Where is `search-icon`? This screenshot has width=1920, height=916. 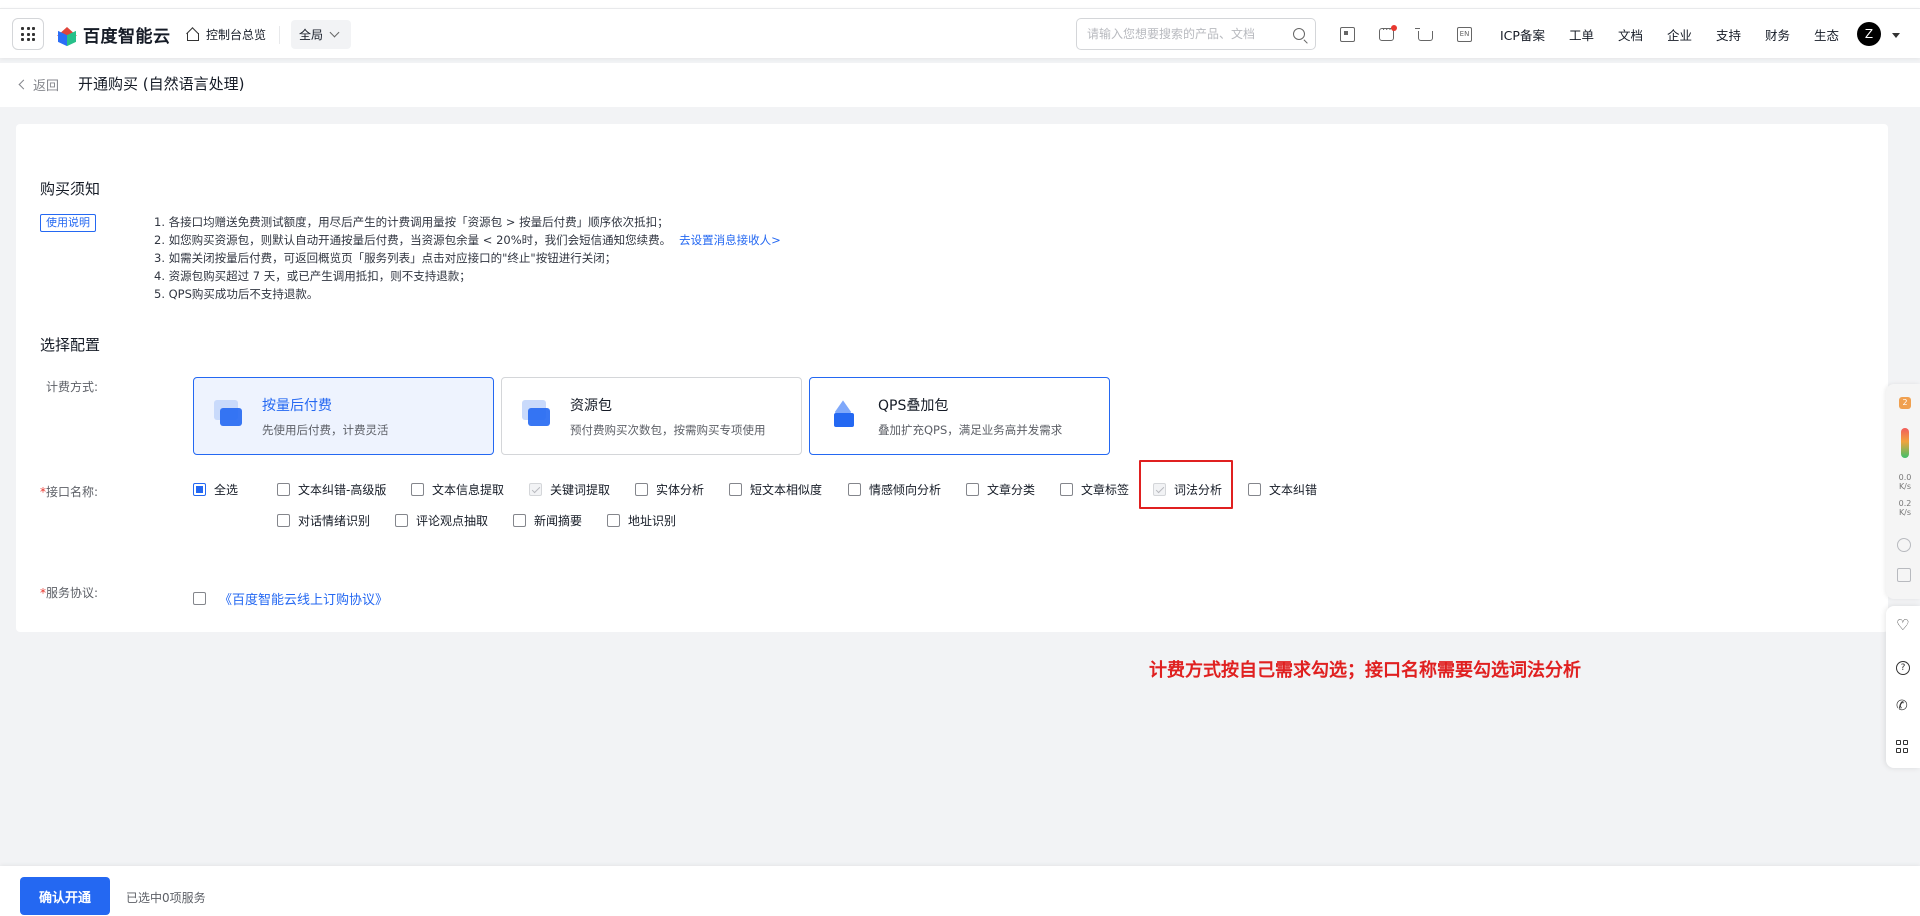
search-icon is located at coordinates (1299, 34).